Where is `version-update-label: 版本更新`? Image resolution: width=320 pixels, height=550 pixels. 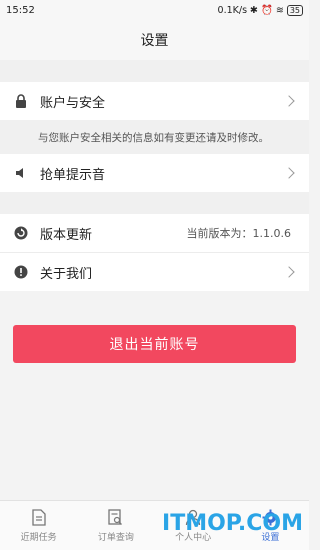
version-update-label: 版本更新 is located at coordinates (66, 235).